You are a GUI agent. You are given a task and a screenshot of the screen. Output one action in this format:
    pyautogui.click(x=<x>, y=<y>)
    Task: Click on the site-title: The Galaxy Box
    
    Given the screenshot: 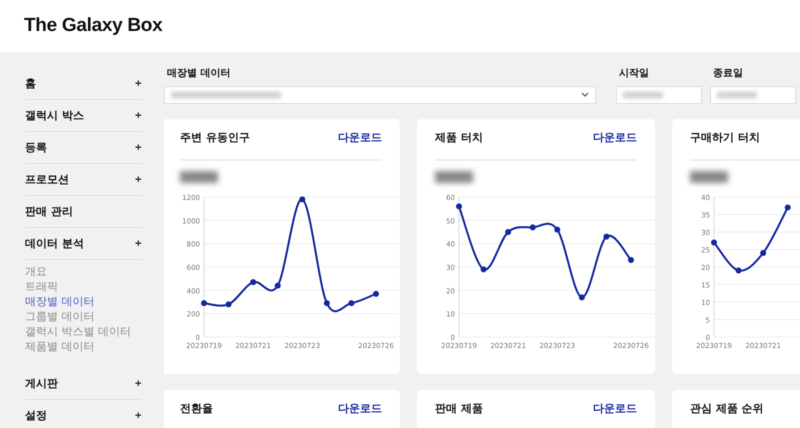 What is the action you would take?
    pyautogui.click(x=93, y=26)
    